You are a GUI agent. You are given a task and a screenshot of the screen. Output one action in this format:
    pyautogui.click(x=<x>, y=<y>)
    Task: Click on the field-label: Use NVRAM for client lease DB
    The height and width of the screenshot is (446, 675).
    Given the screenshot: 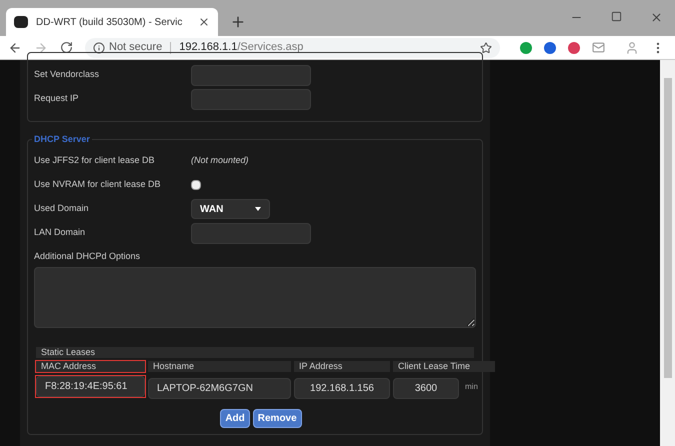 What is the action you would take?
    pyautogui.click(x=98, y=185)
    